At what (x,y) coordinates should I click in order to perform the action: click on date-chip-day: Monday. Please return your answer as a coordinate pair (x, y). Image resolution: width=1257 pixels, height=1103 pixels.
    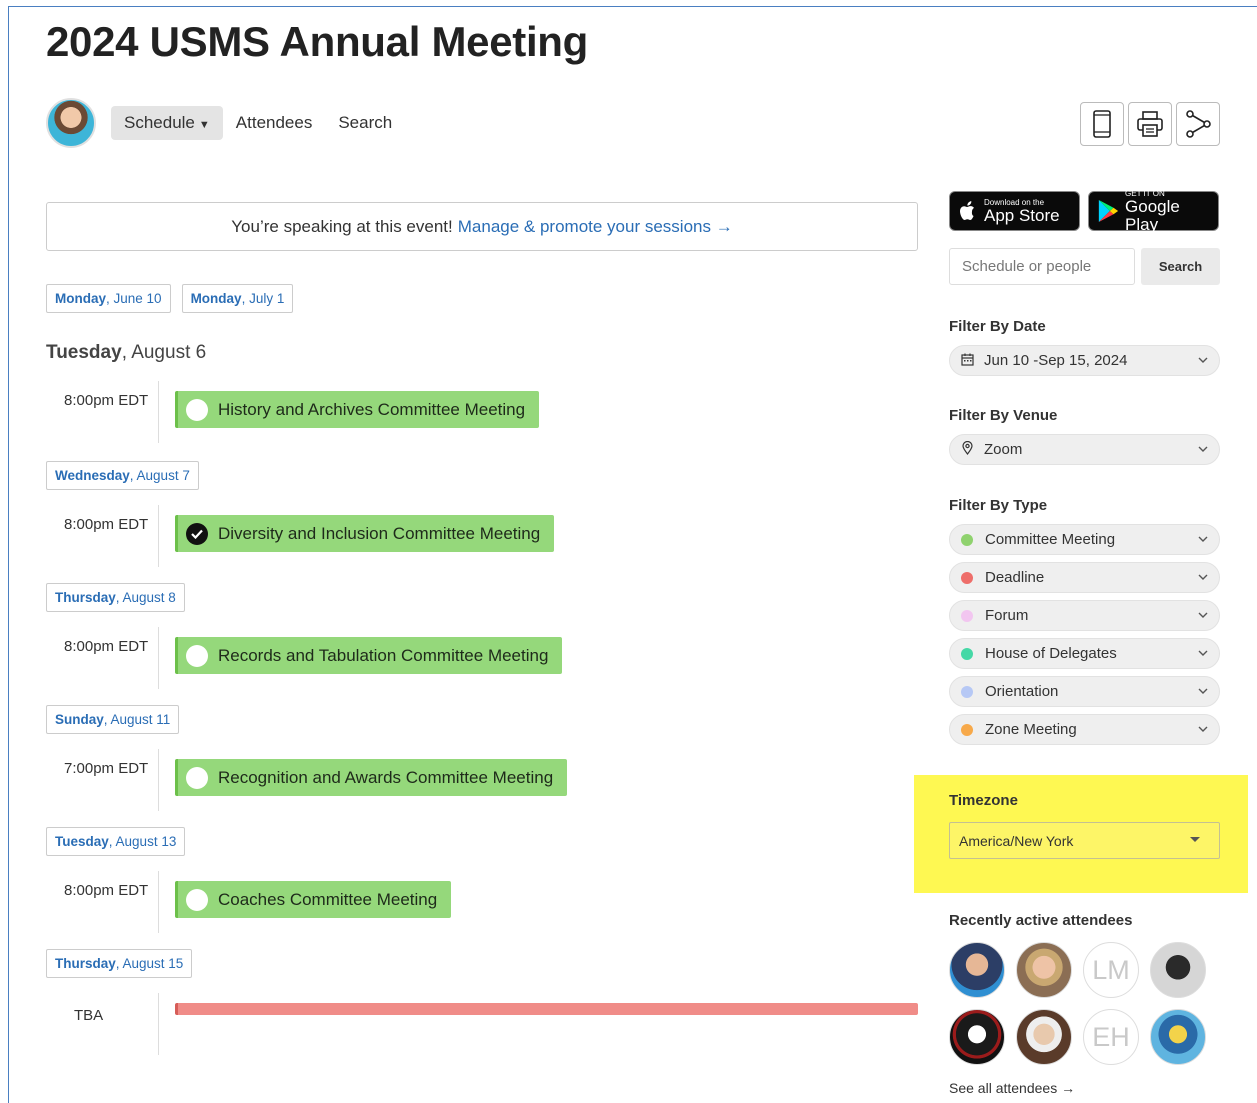
    Looking at the image, I should click on (216, 298).